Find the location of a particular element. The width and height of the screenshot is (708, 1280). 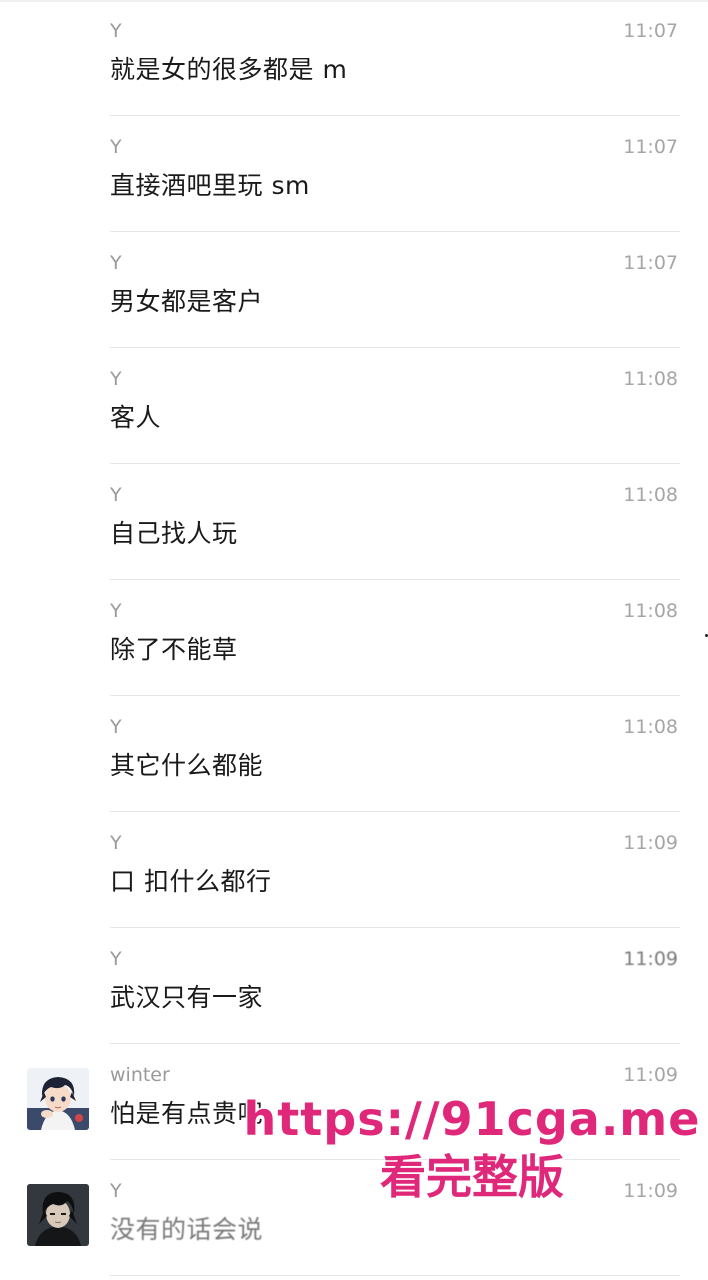

list-item: Y 11:07 直接酒吧里玩 sm is located at coordinates (354, 174).